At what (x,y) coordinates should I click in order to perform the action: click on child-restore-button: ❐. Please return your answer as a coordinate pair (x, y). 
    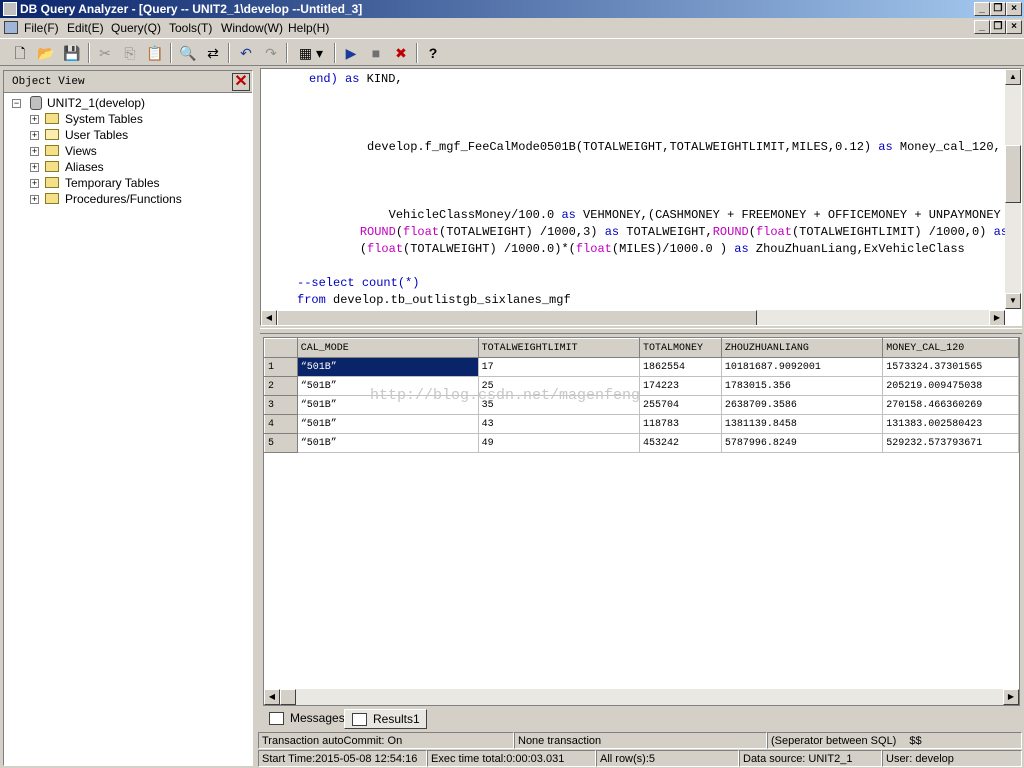
    Looking at the image, I should click on (998, 27).